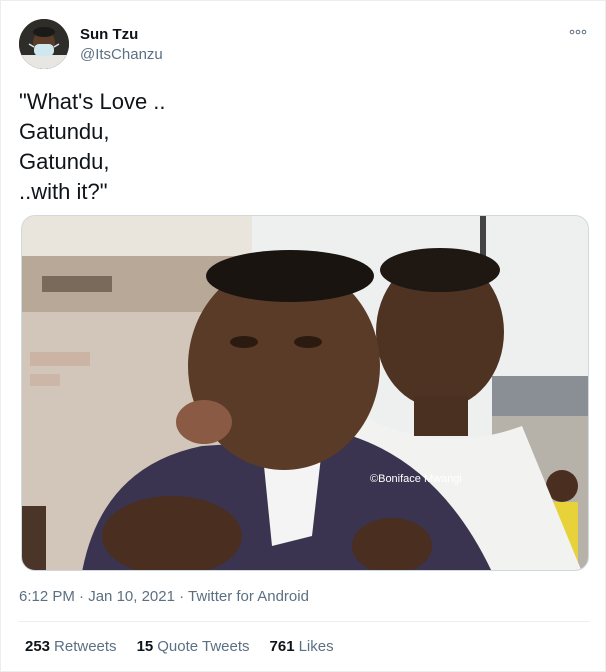 Image resolution: width=606 pixels, height=672 pixels. I want to click on retweets-label: Retweets, so click(85, 646).